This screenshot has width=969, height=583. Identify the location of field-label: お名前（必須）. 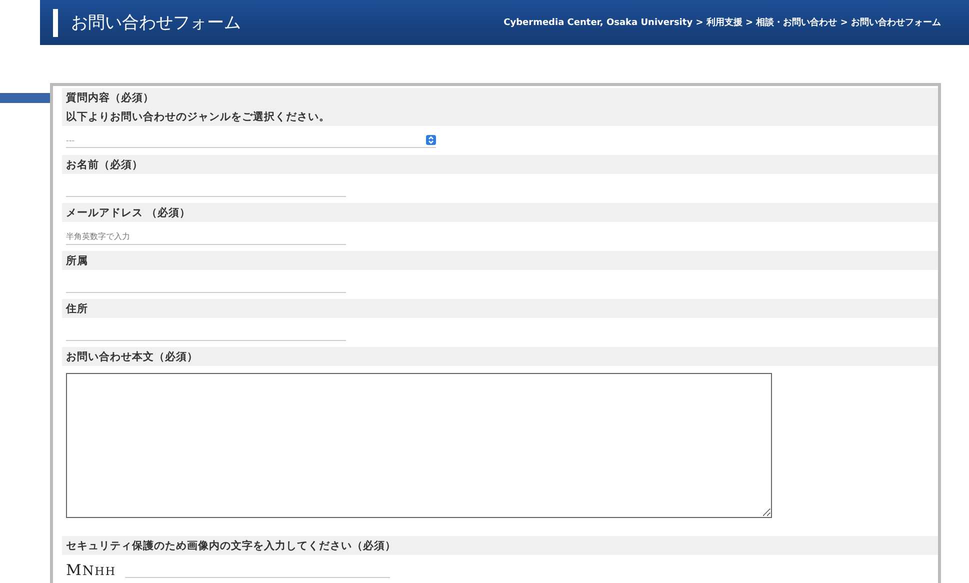
(104, 165).